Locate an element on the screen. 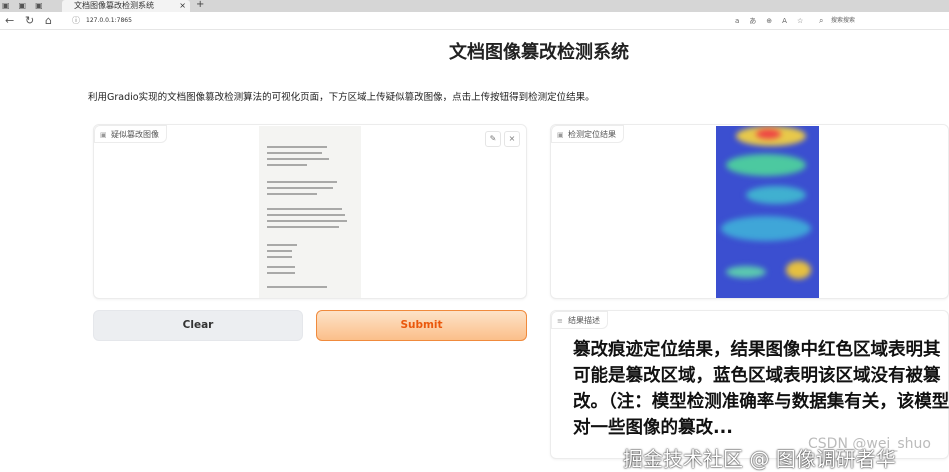 The height and width of the screenshot is (472, 949). tab-title: 文档图像篡改检测系统 is located at coordinates (114, 5).